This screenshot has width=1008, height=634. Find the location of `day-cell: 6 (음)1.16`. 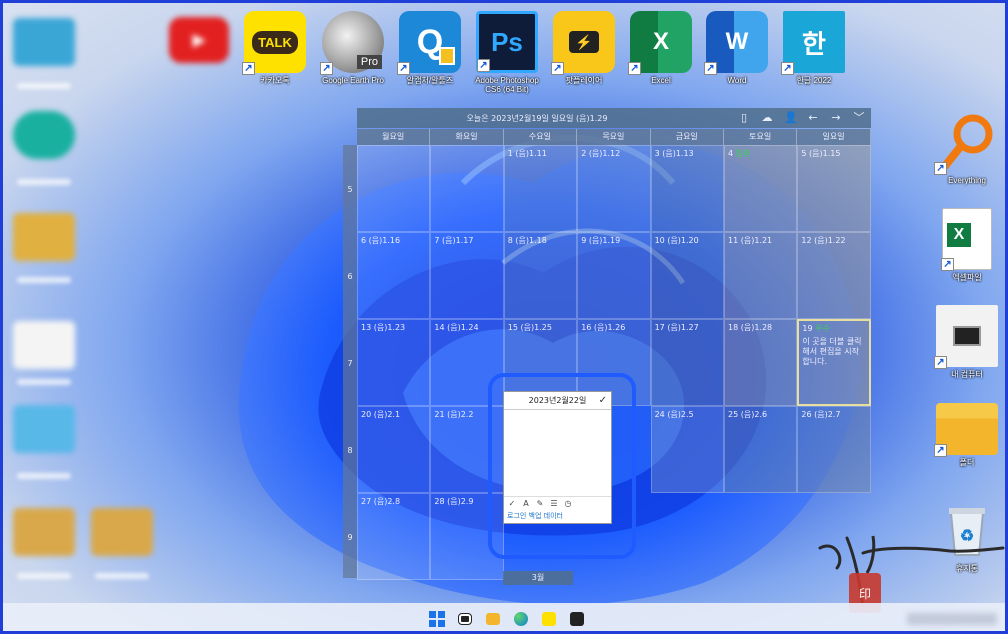

day-cell: 6 (음)1.16 is located at coordinates (394, 275).